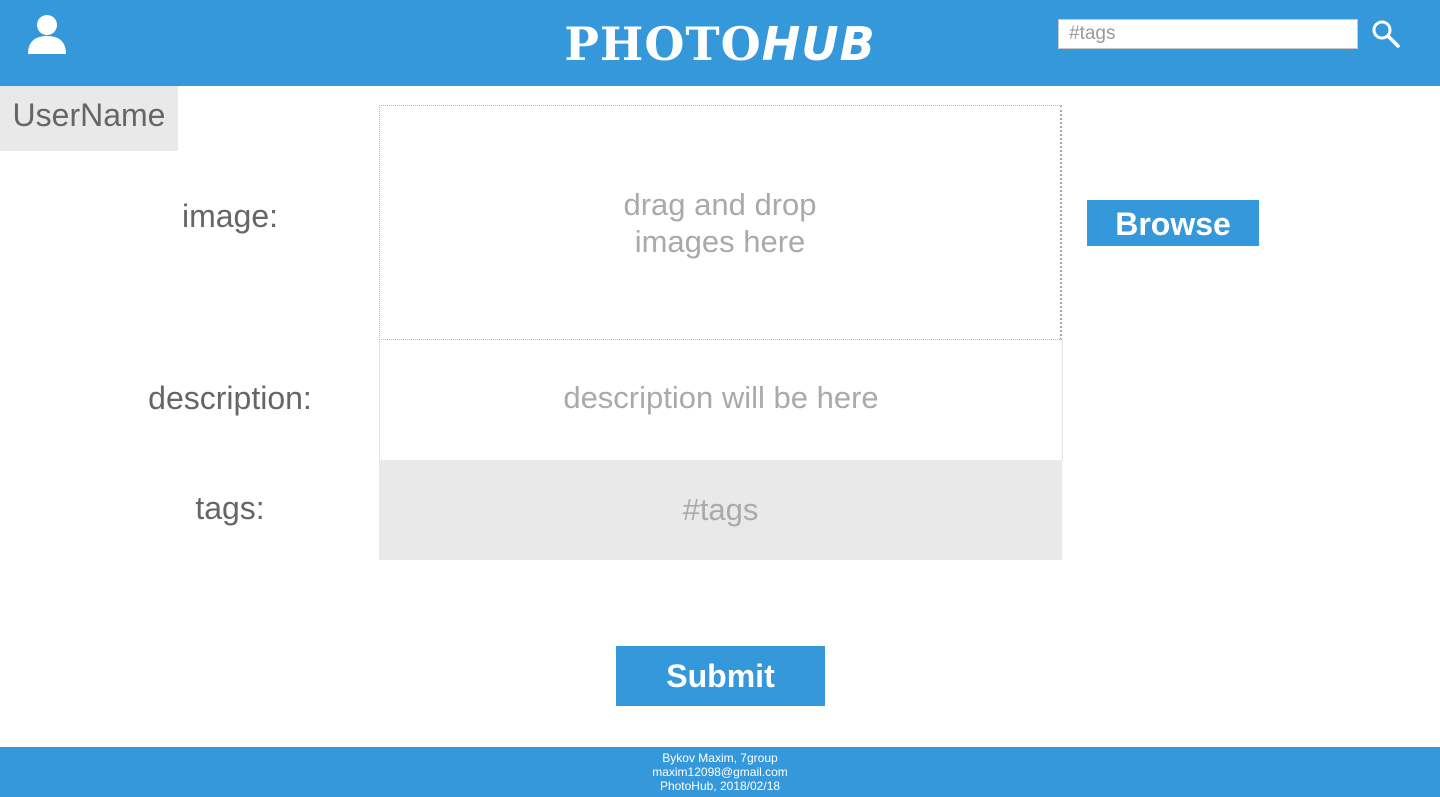 Image resolution: width=1440 pixels, height=797 pixels. Describe the element at coordinates (720, 241) in the screenshot. I see `dropzone-hint-line2: images here` at that location.